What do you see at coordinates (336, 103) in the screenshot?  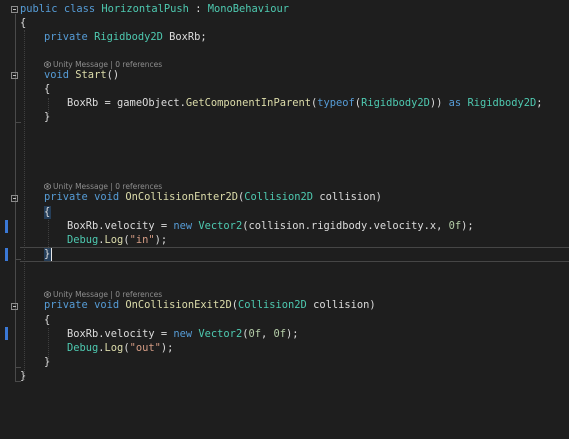 I see `token-keyword: typeof` at bounding box center [336, 103].